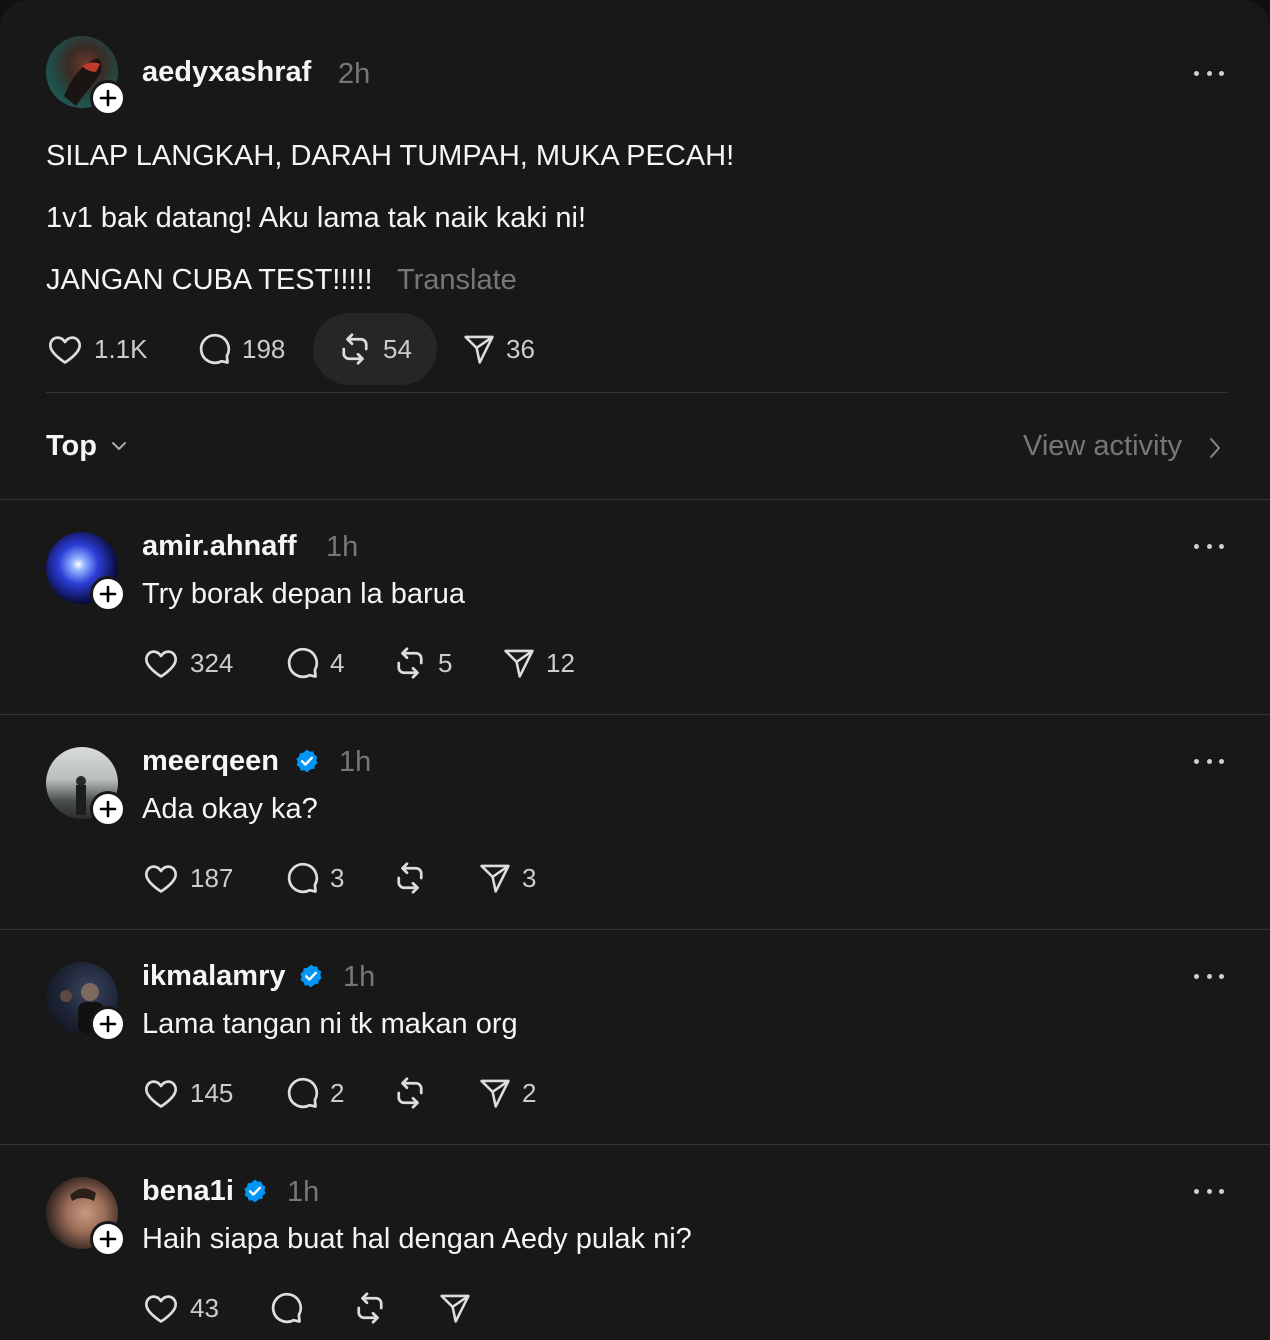 The width and height of the screenshot is (1270, 1340). I want to click on repost-button: 54, so click(374, 349).